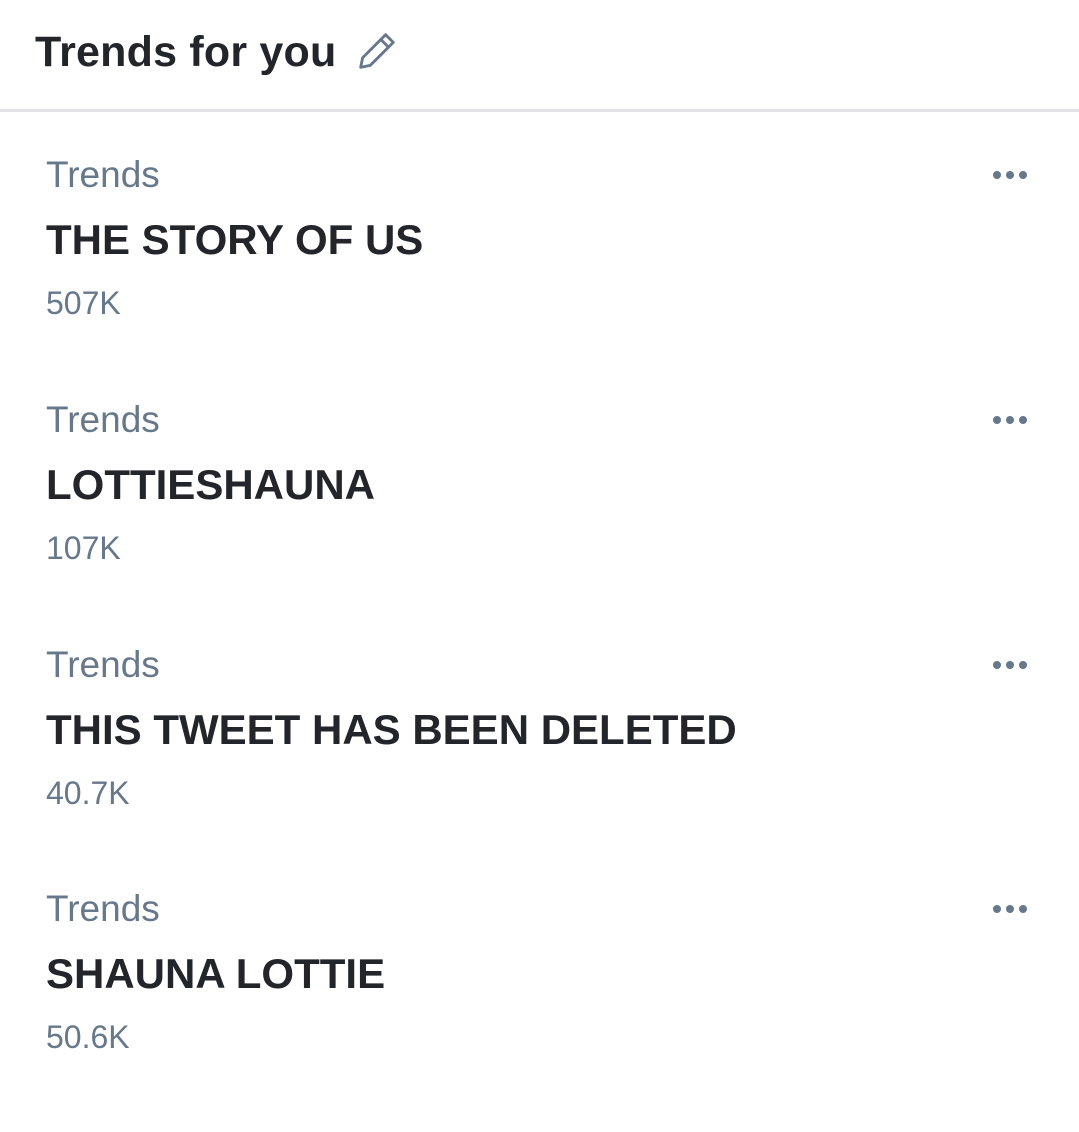  I want to click on trend-count: 107K, so click(83, 548).